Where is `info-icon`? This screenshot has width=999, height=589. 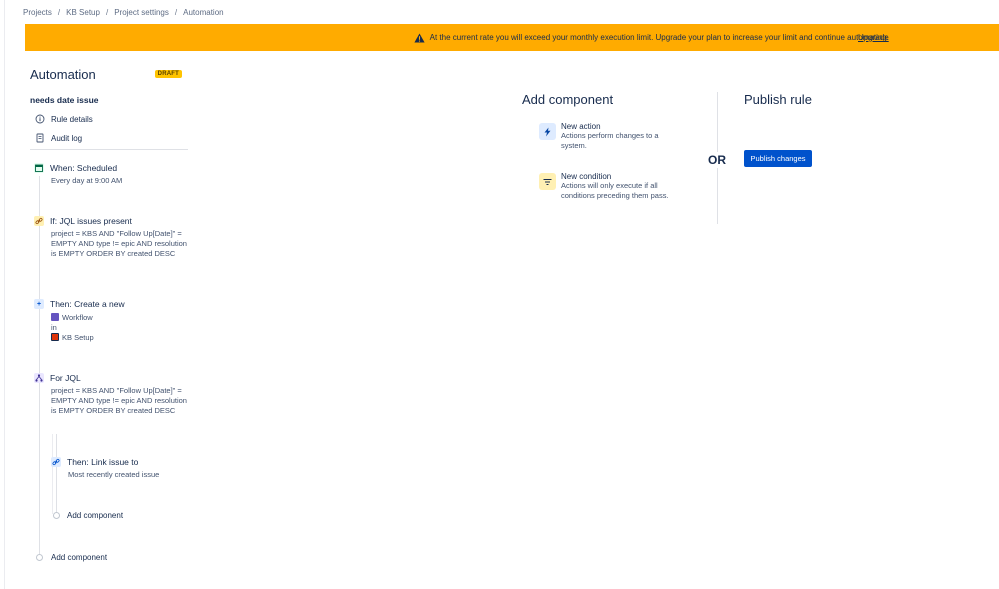
info-icon is located at coordinates (40, 119).